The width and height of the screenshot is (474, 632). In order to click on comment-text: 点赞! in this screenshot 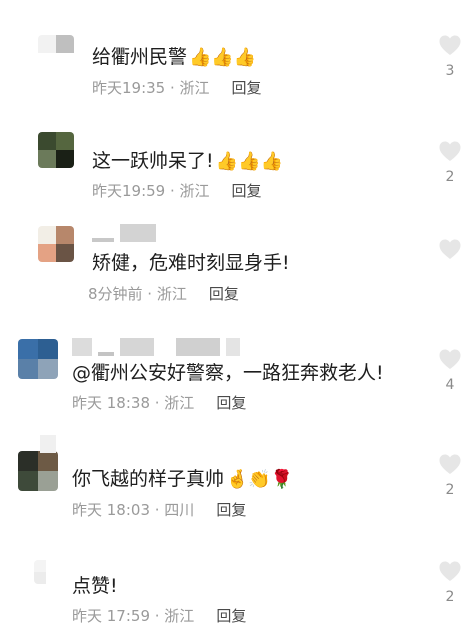, I will do `click(95, 586)`.